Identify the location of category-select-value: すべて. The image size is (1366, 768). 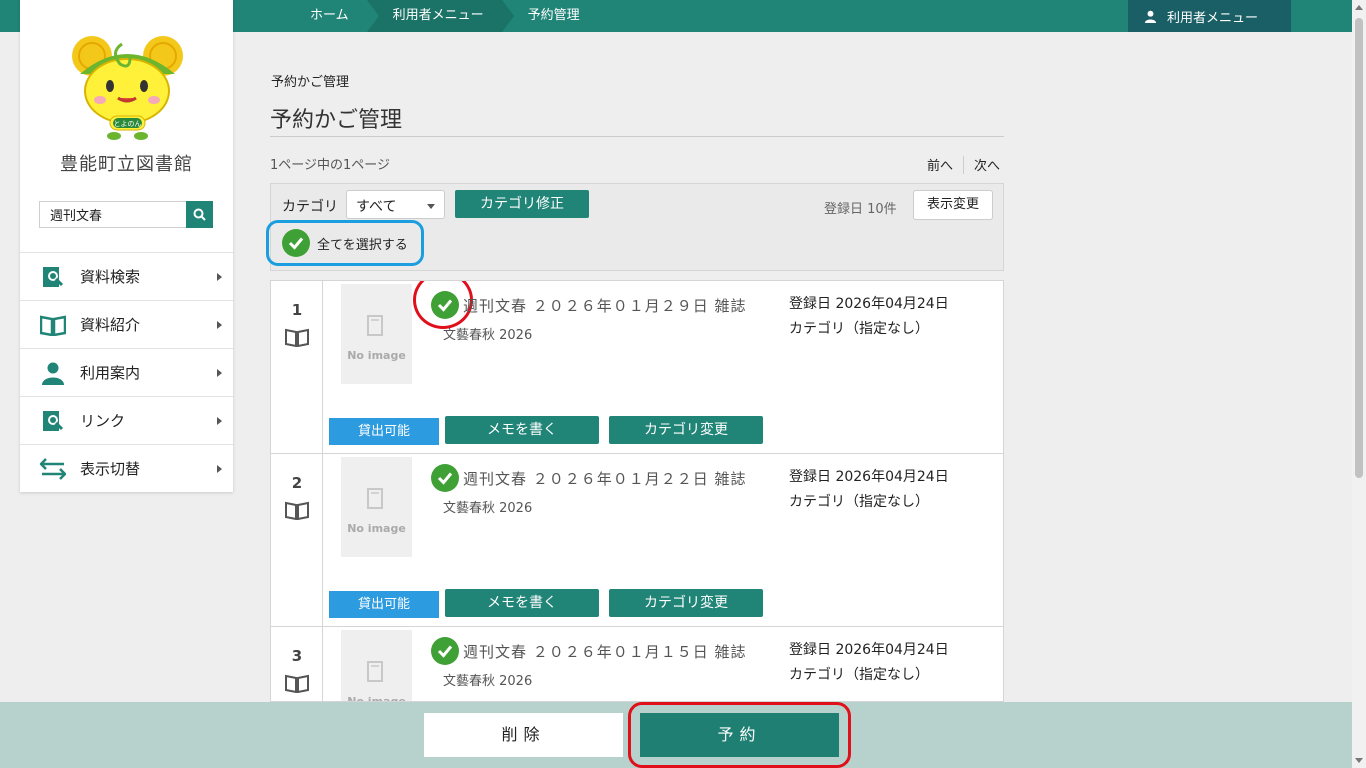
(376, 207).